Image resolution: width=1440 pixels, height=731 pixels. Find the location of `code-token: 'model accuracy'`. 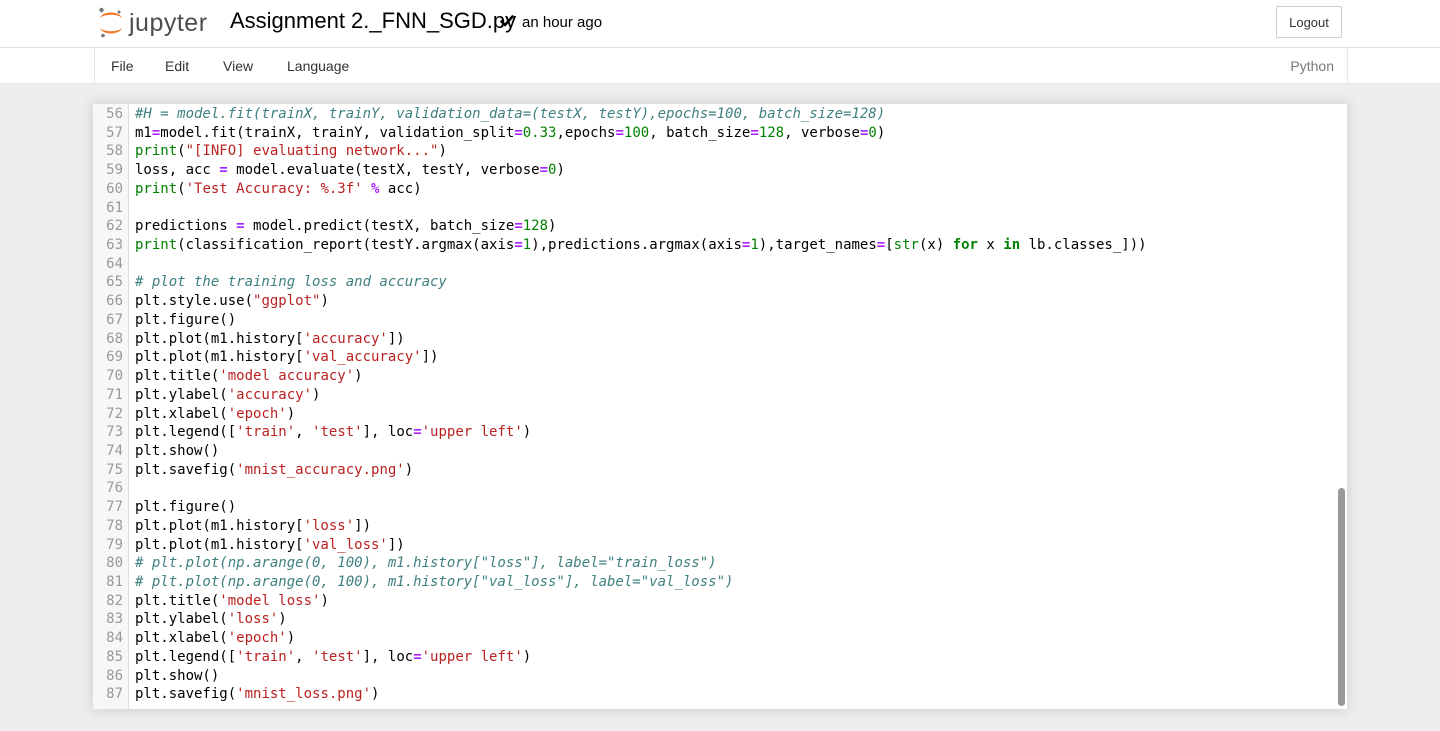

code-token: 'model accuracy' is located at coordinates (287, 376).